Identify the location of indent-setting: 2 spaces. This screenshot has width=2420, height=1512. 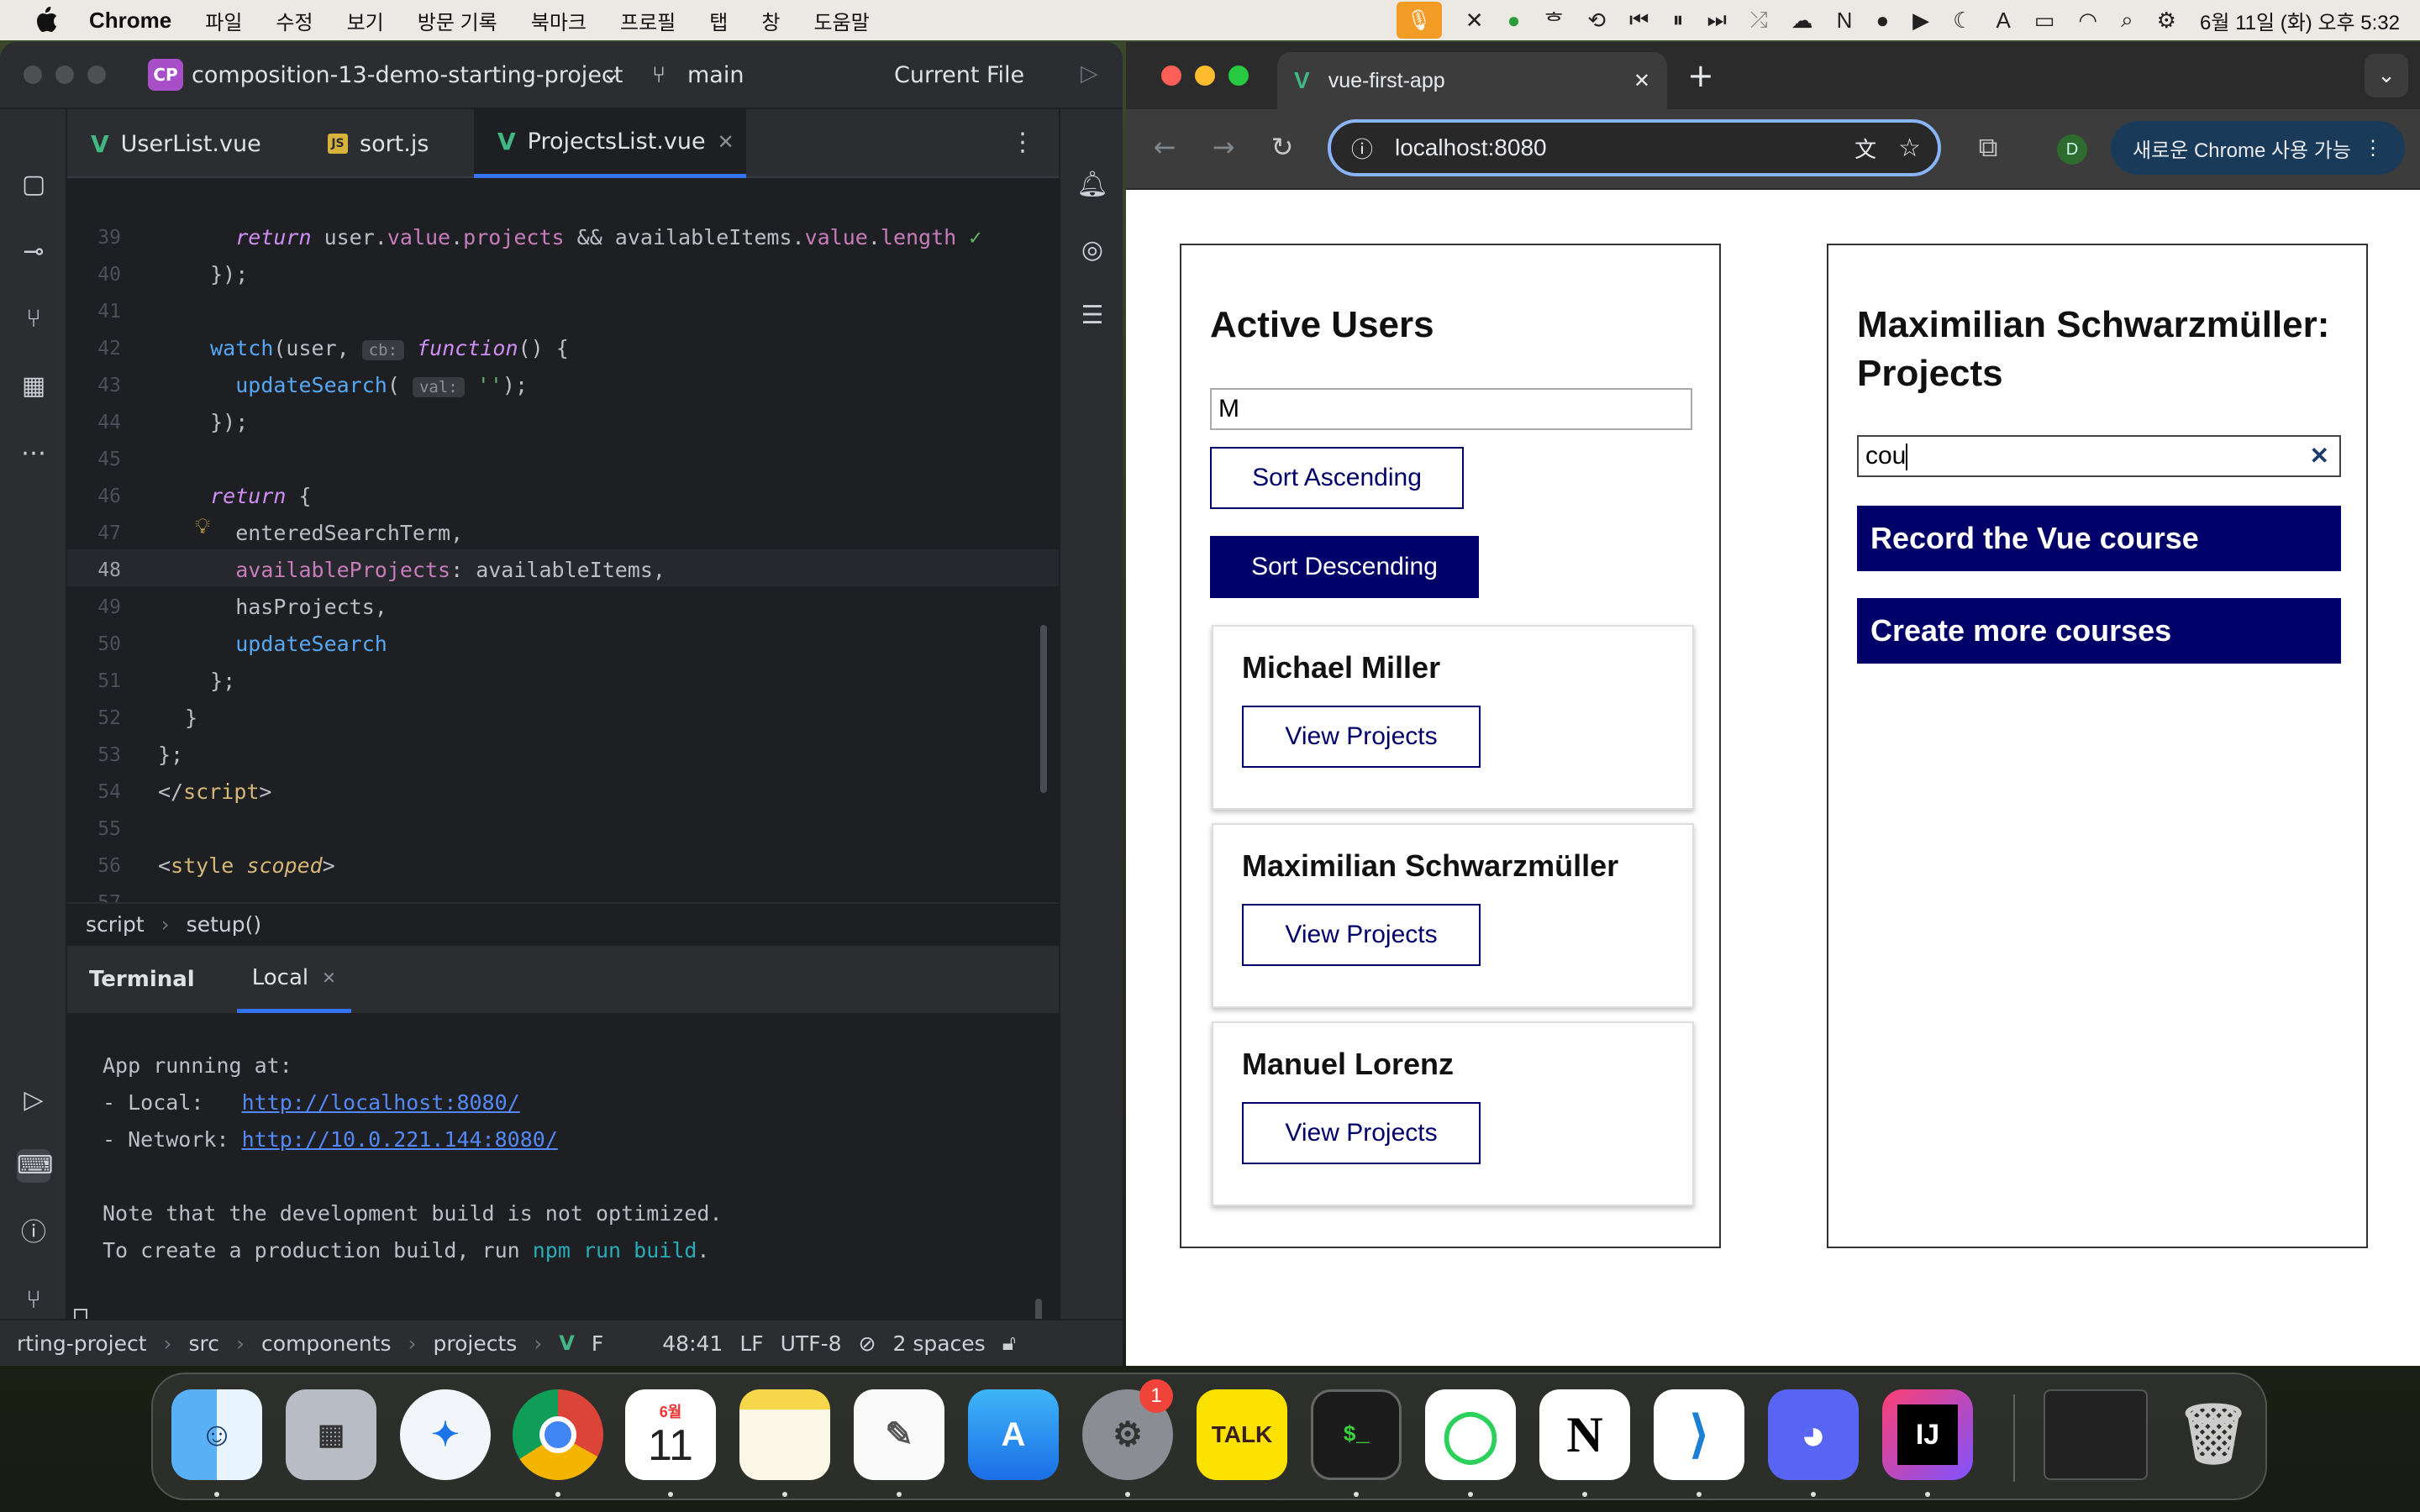
(938, 1343).